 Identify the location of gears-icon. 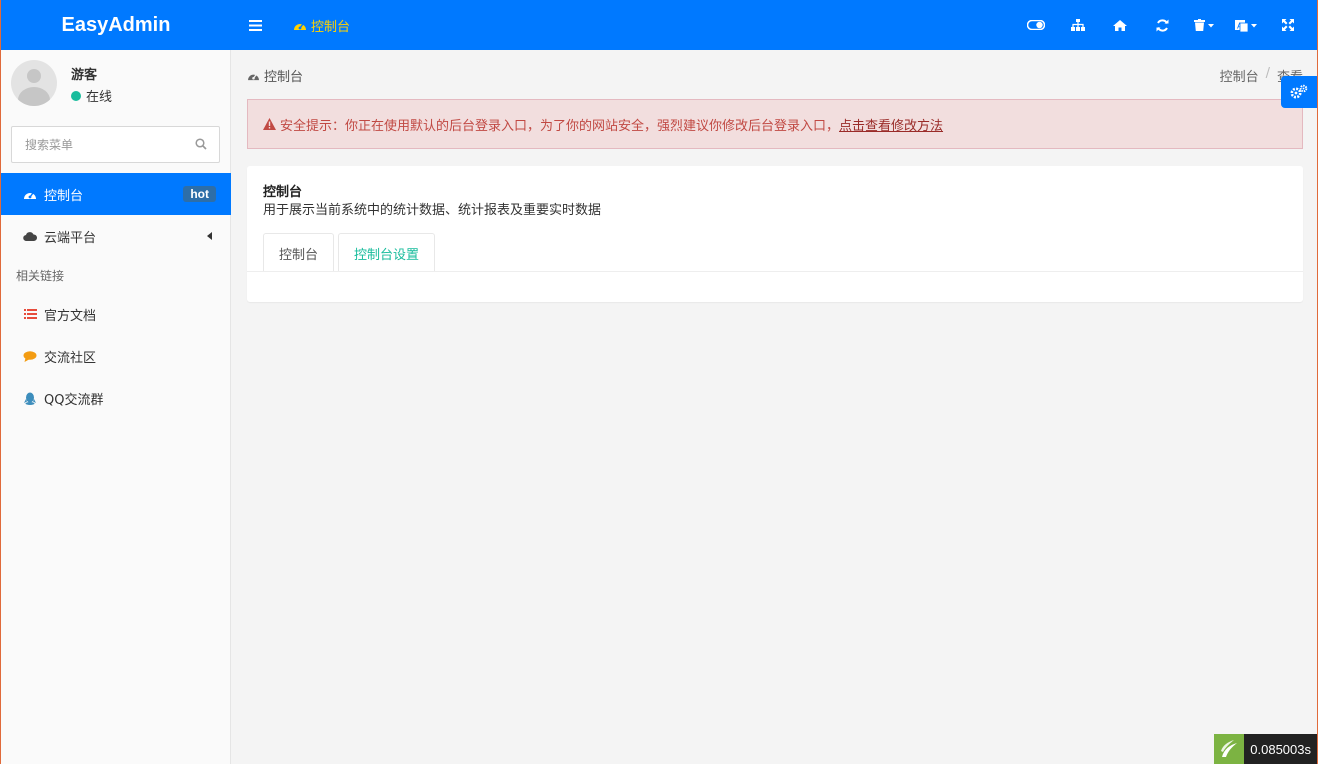
(1299, 91).